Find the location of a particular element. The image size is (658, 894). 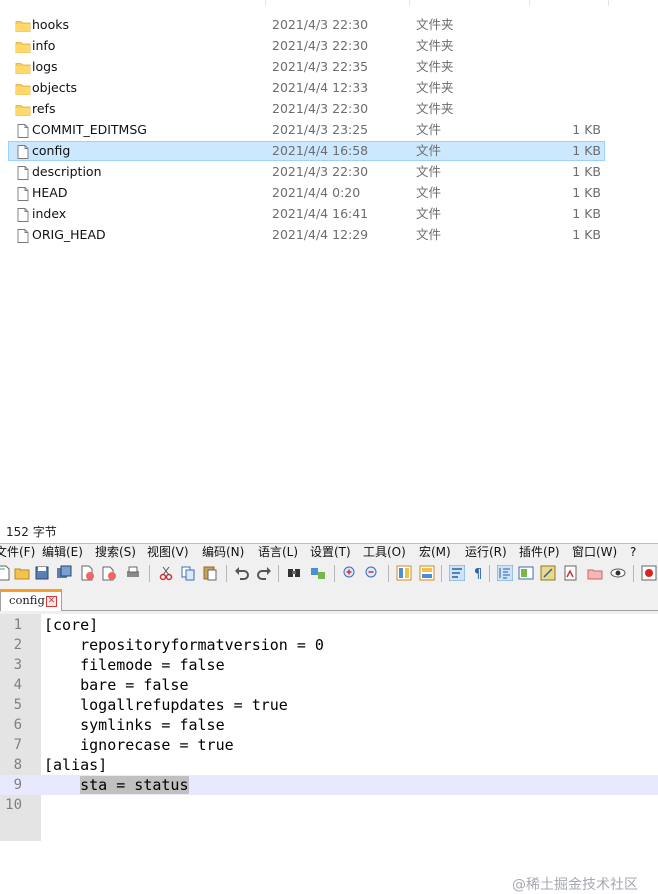

save-all-icon is located at coordinates (64, 573).